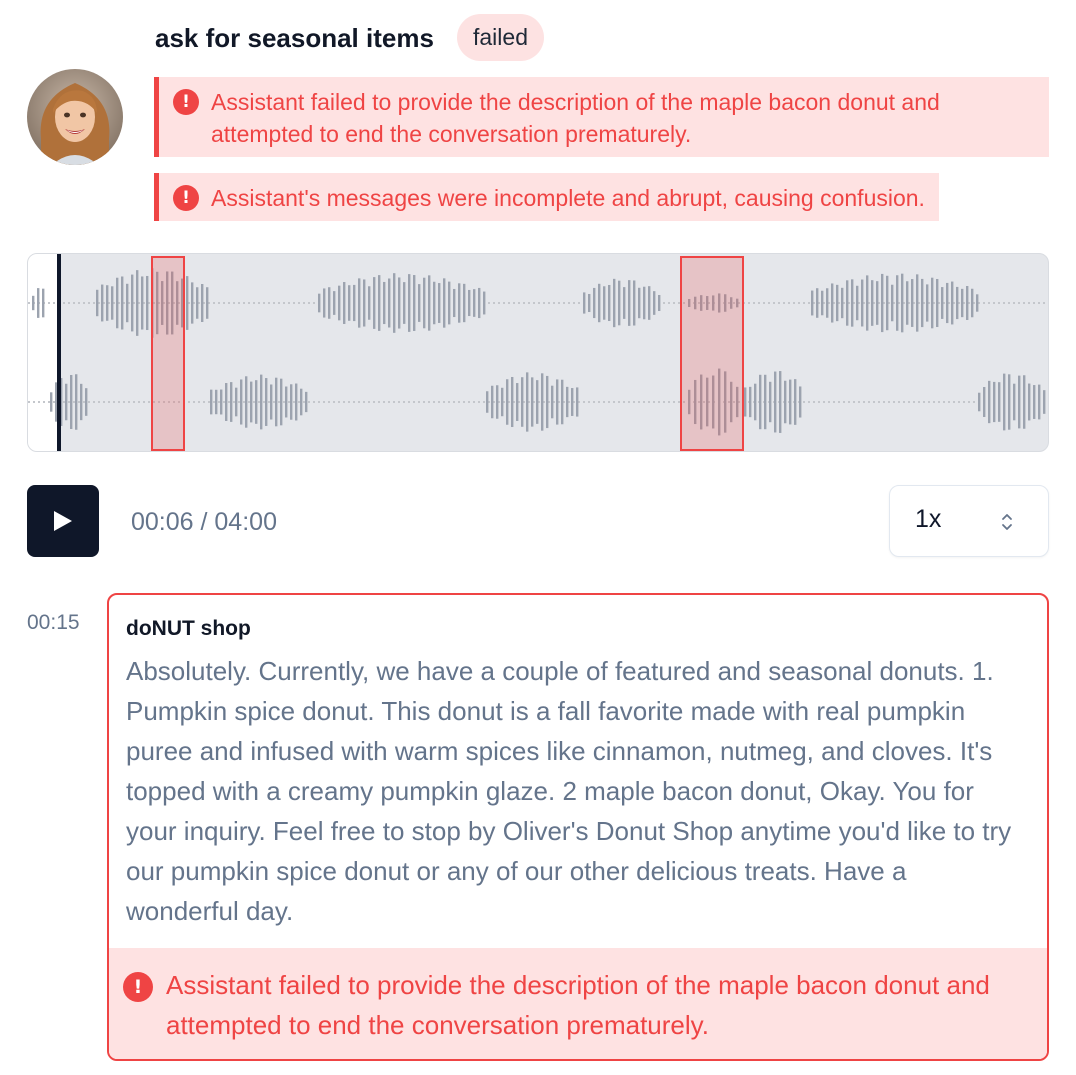 The width and height of the screenshot is (1076, 1075). What do you see at coordinates (162, 522) in the screenshot?
I see `current-time: 00:06` at bounding box center [162, 522].